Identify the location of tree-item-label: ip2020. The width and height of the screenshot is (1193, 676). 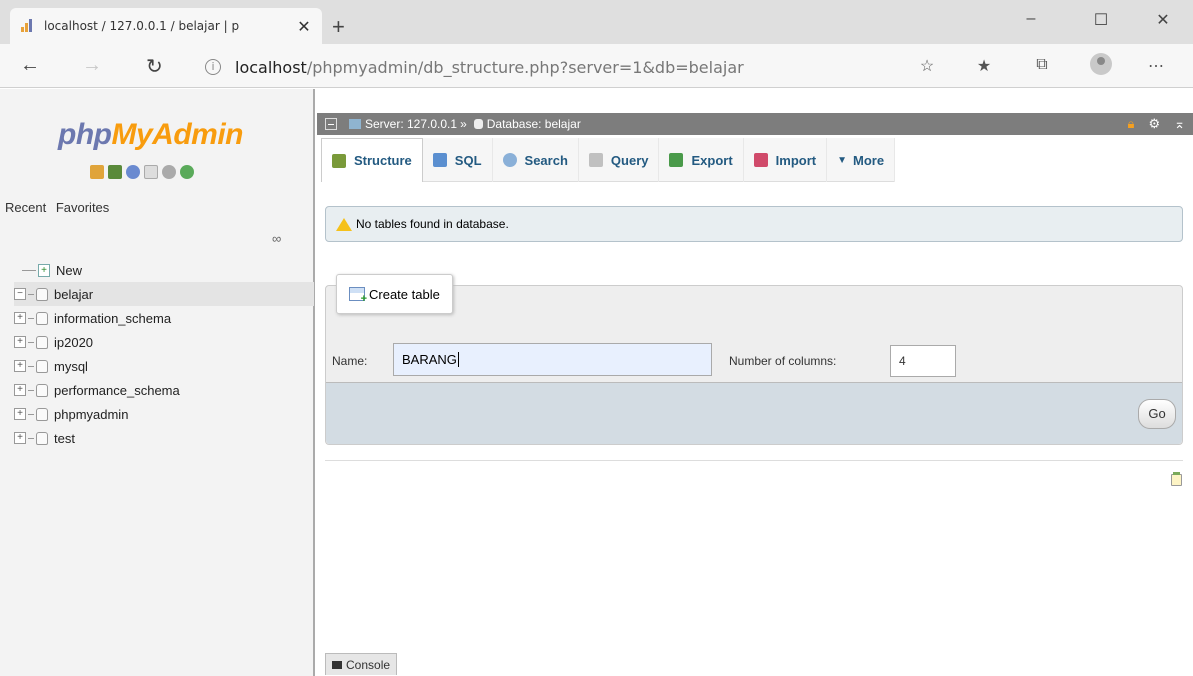
(74, 342).